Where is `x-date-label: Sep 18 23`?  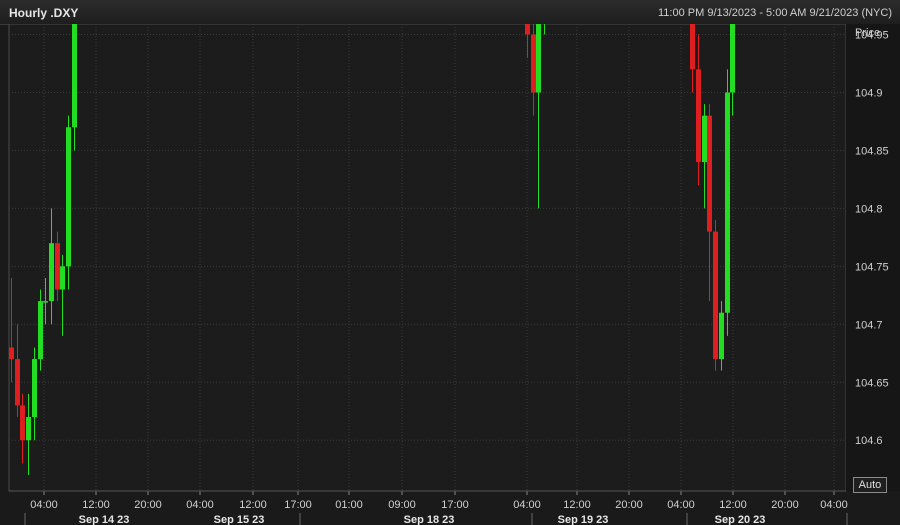
x-date-label: Sep 18 23 is located at coordinates (429, 519).